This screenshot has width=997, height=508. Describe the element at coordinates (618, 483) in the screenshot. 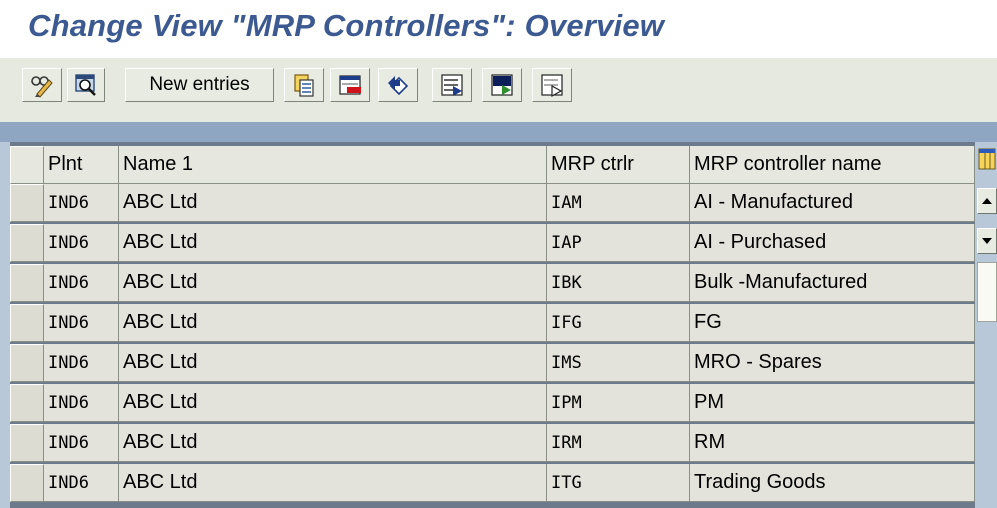

I see `mrp-ctrlr-cell: ITG` at that location.